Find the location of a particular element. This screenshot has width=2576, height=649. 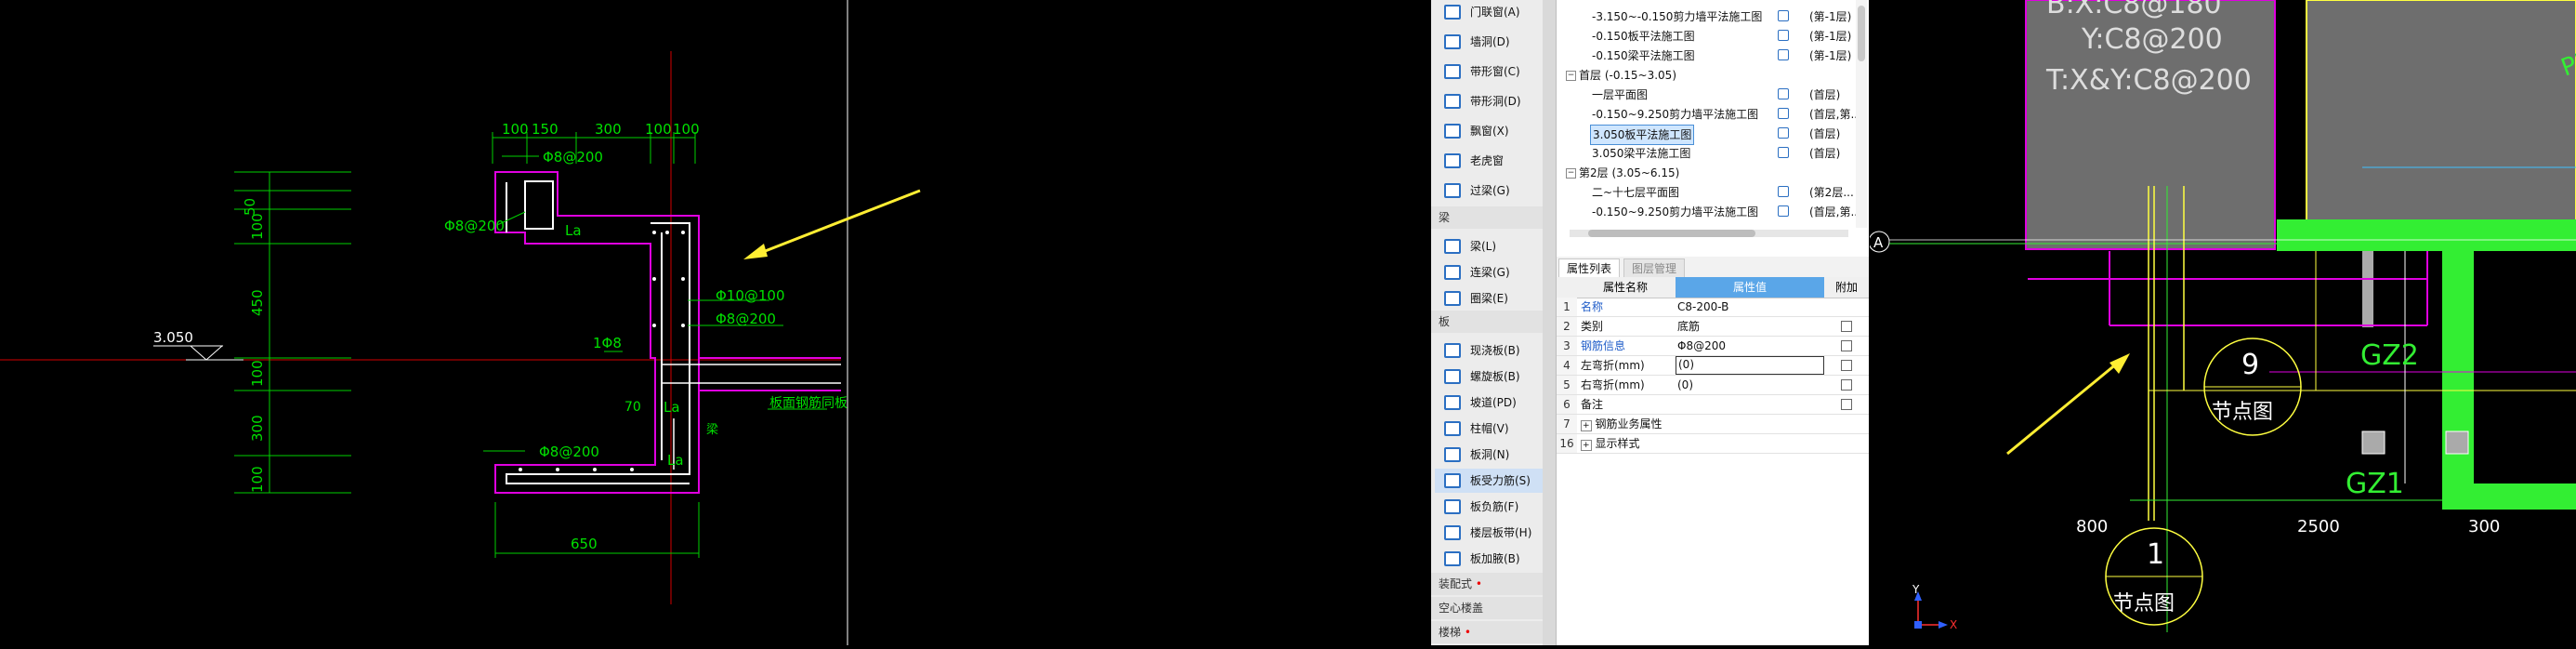

ucs-x-label: X is located at coordinates (1953, 624).